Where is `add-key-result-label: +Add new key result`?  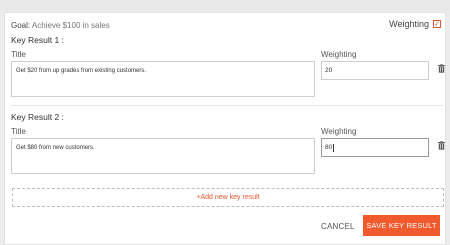 add-key-result-label: +Add new key result is located at coordinates (228, 197).